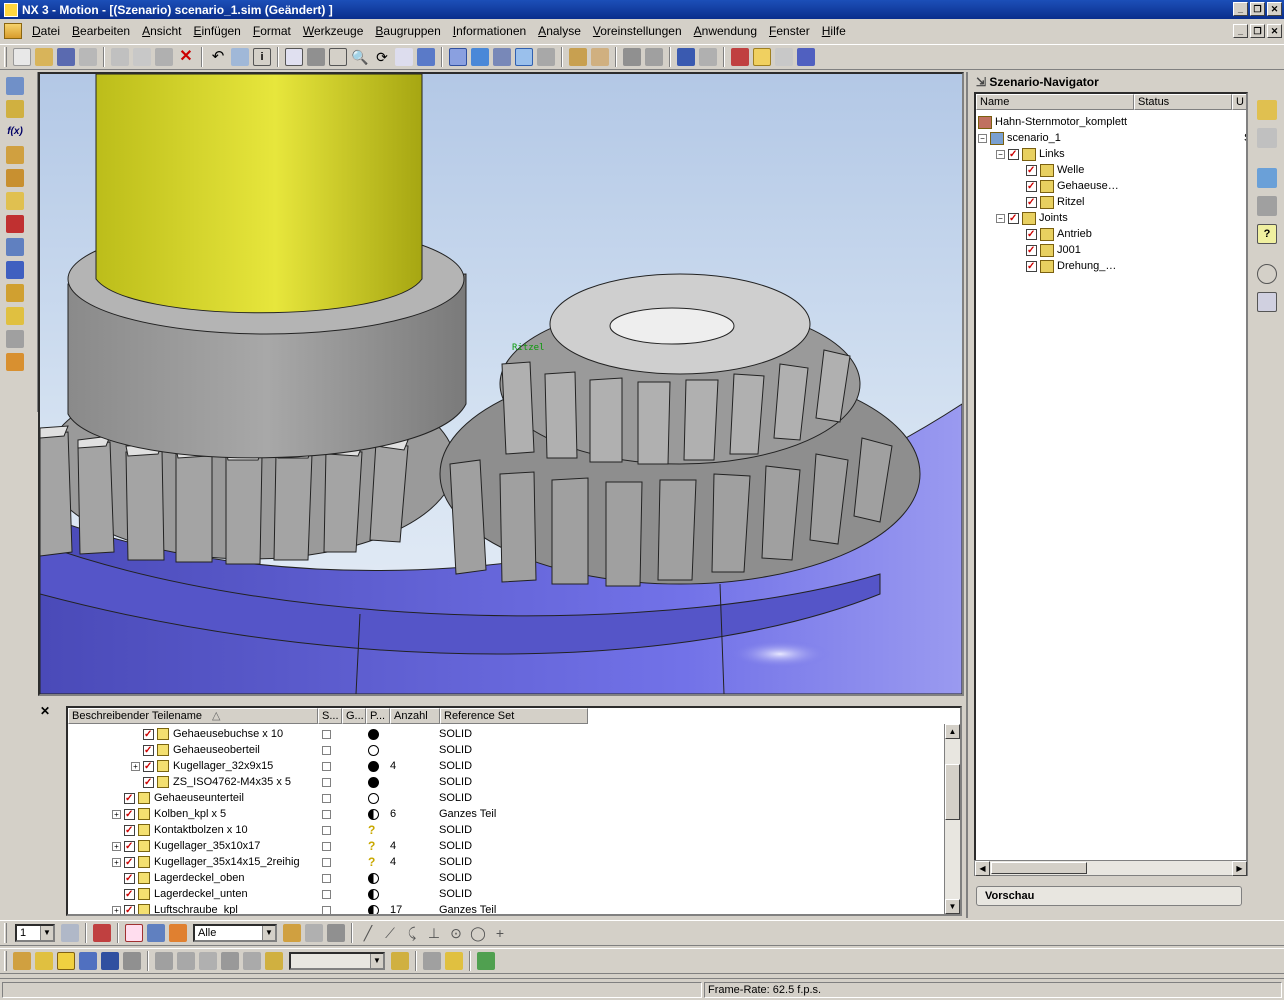 This screenshot has width=1284, height=1000. Describe the element at coordinates (164, 57) in the screenshot. I see `paste-icon` at that location.